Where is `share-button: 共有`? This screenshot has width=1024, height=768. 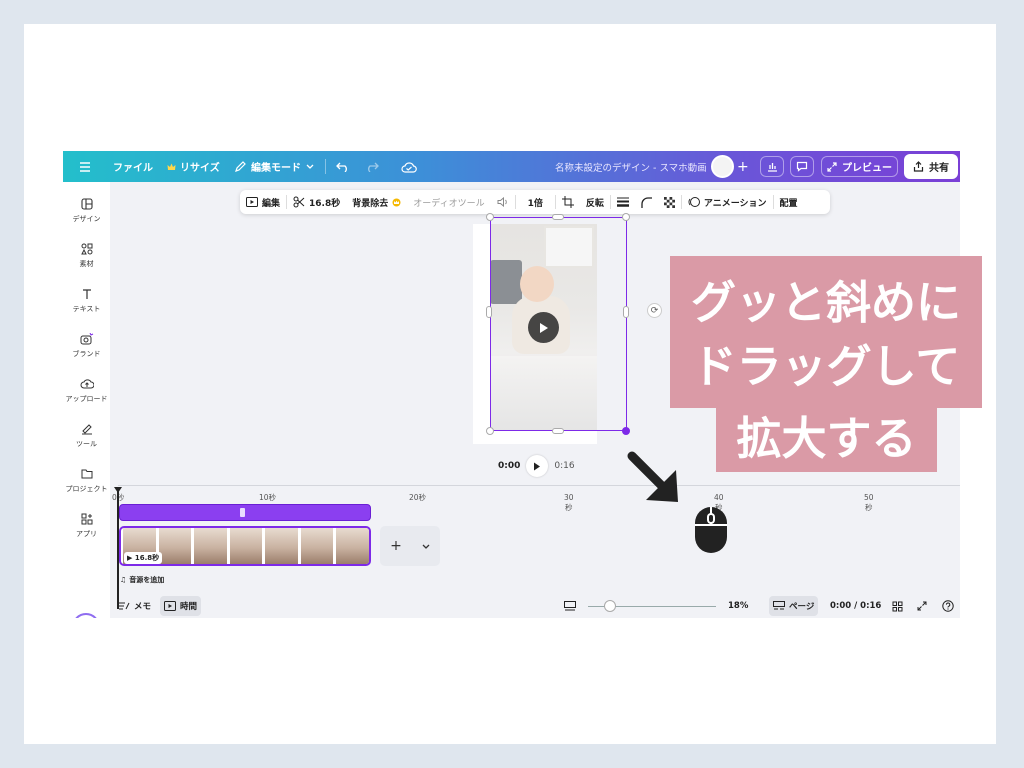 share-button: 共有 is located at coordinates (931, 166).